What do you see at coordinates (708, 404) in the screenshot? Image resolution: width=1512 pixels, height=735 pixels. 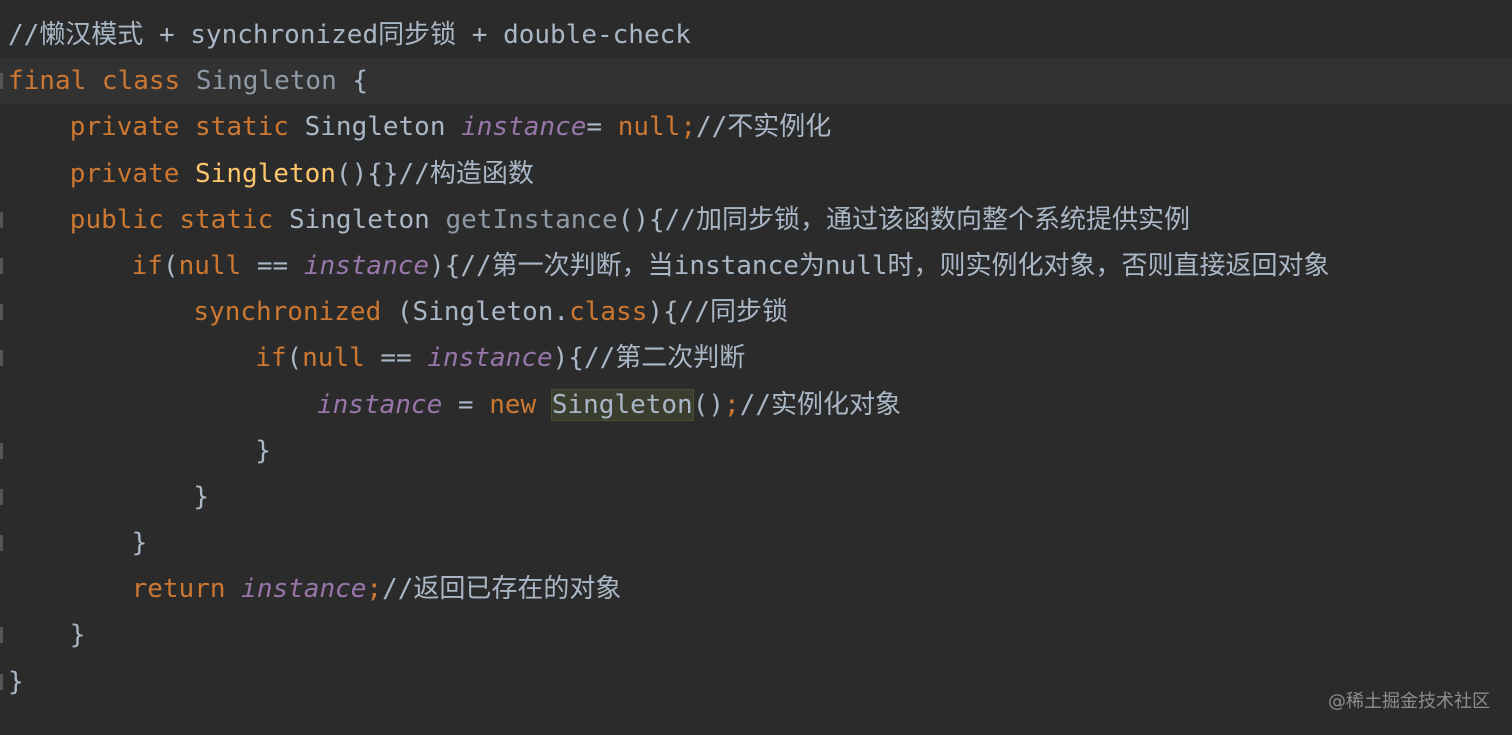 I see `code-token: ()` at bounding box center [708, 404].